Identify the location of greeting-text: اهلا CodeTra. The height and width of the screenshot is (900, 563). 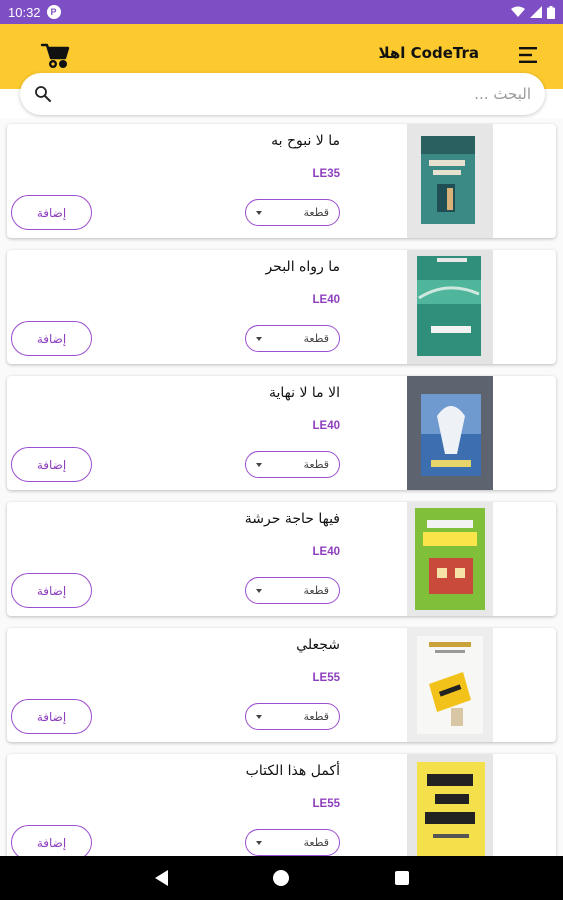
(429, 53).